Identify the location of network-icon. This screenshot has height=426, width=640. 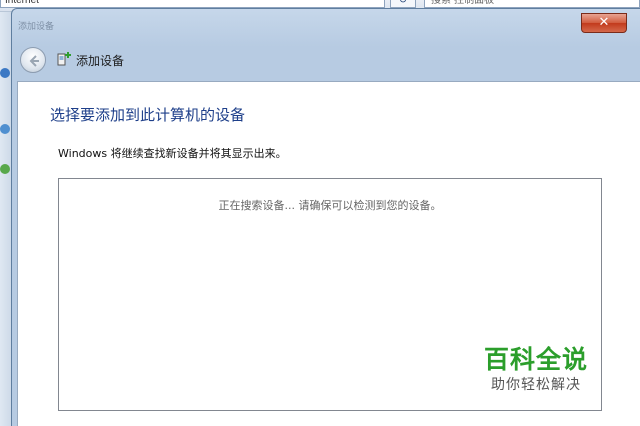
(5, 73).